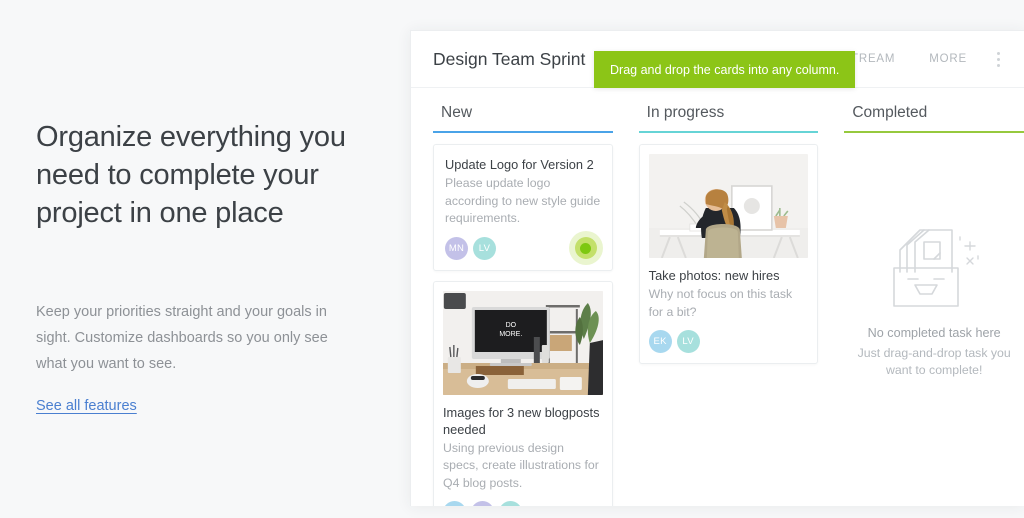  Describe the element at coordinates (509, 58) in the screenshot. I see `board-title: Design Team Sprint` at that location.